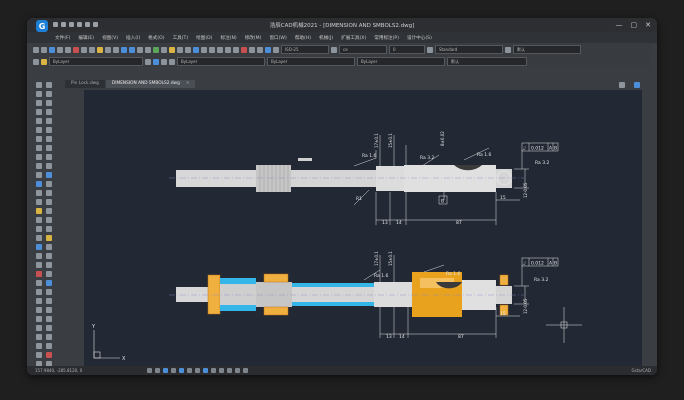 The height and width of the screenshot is (400, 684). Describe the element at coordinates (39, 301) in the screenshot. I see `text-icon` at that location.